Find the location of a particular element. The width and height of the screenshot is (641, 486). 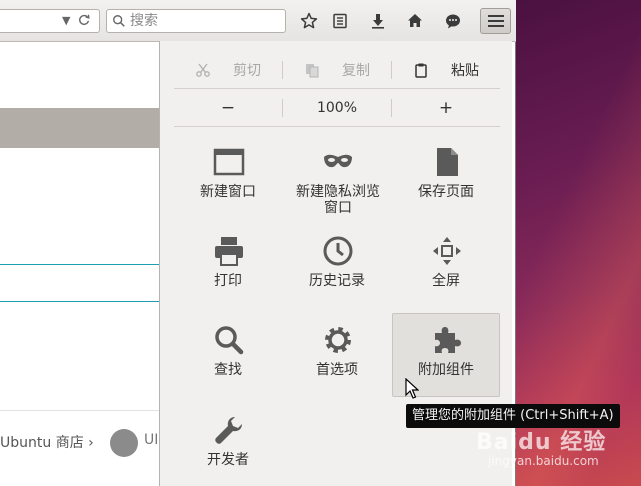

ubuntu-store-link: Ubuntu 商店 › is located at coordinates (47, 442).